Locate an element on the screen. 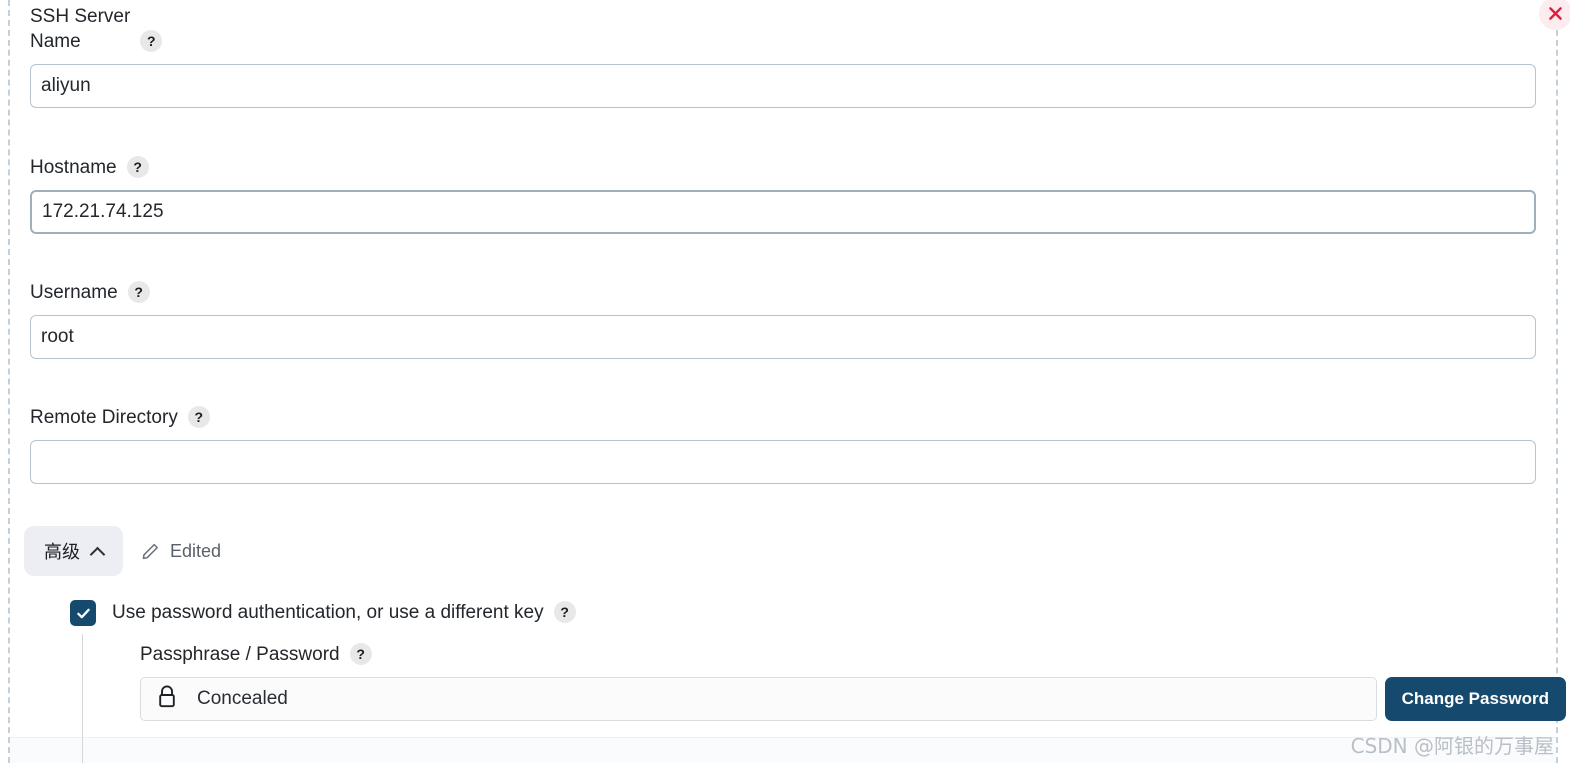 The height and width of the screenshot is (763, 1570). label-remote-directory: Remote Directory ? is located at coordinates (783, 417).